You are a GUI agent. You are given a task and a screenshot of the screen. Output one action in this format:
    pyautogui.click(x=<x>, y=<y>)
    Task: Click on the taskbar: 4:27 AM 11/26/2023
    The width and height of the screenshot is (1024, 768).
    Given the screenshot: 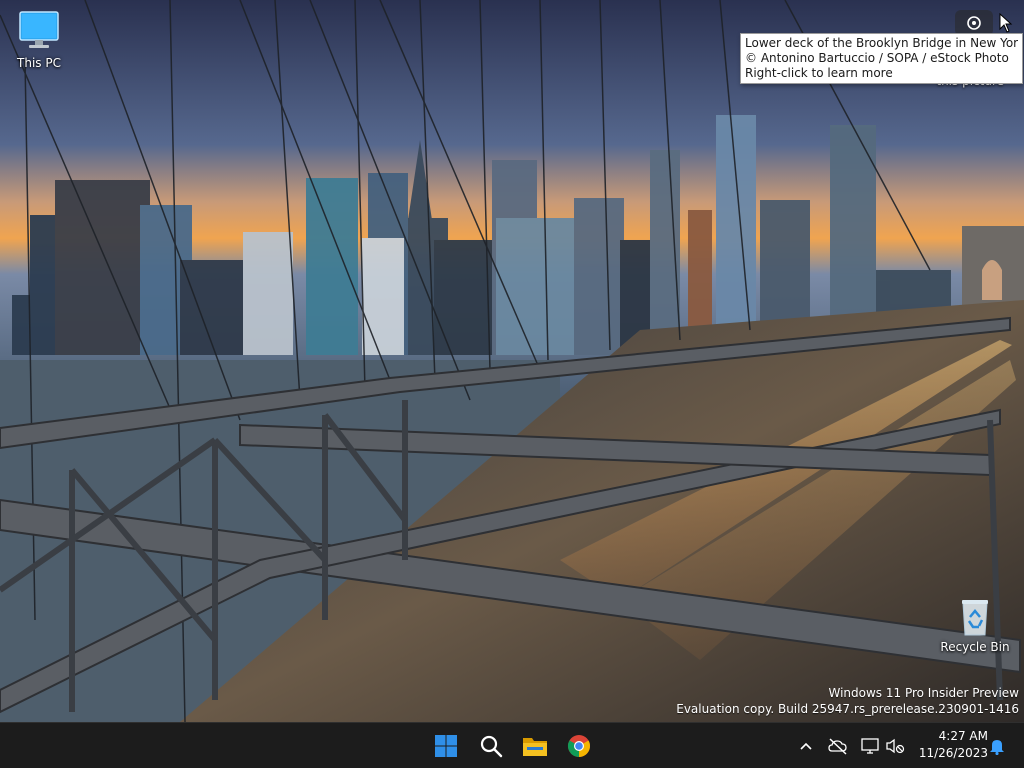 What is the action you would take?
    pyautogui.click(x=512, y=745)
    